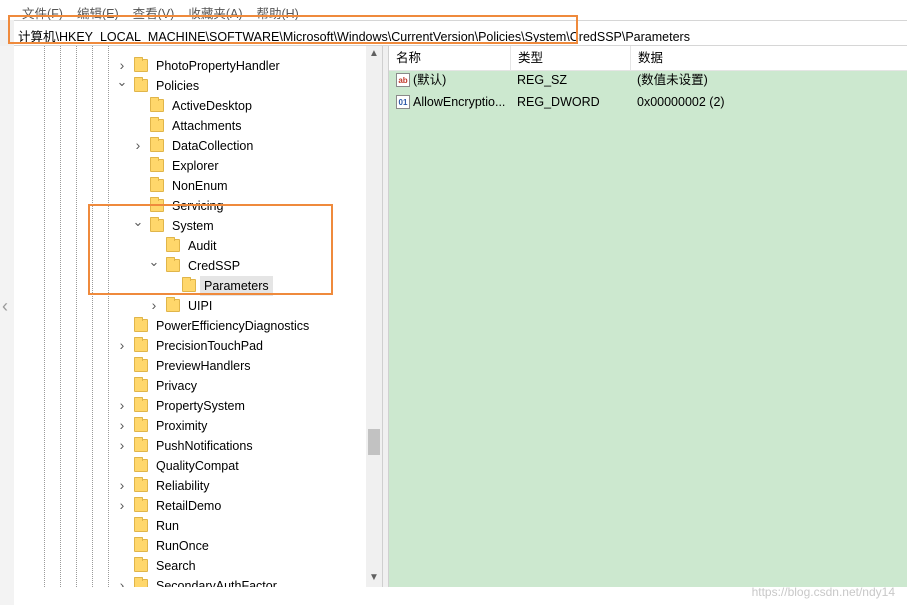 The height and width of the screenshot is (605, 907). What do you see at coordinates (7, 325) in the screenshot?
I see `left-gutter: ‹` at bounding box center [7, 325].